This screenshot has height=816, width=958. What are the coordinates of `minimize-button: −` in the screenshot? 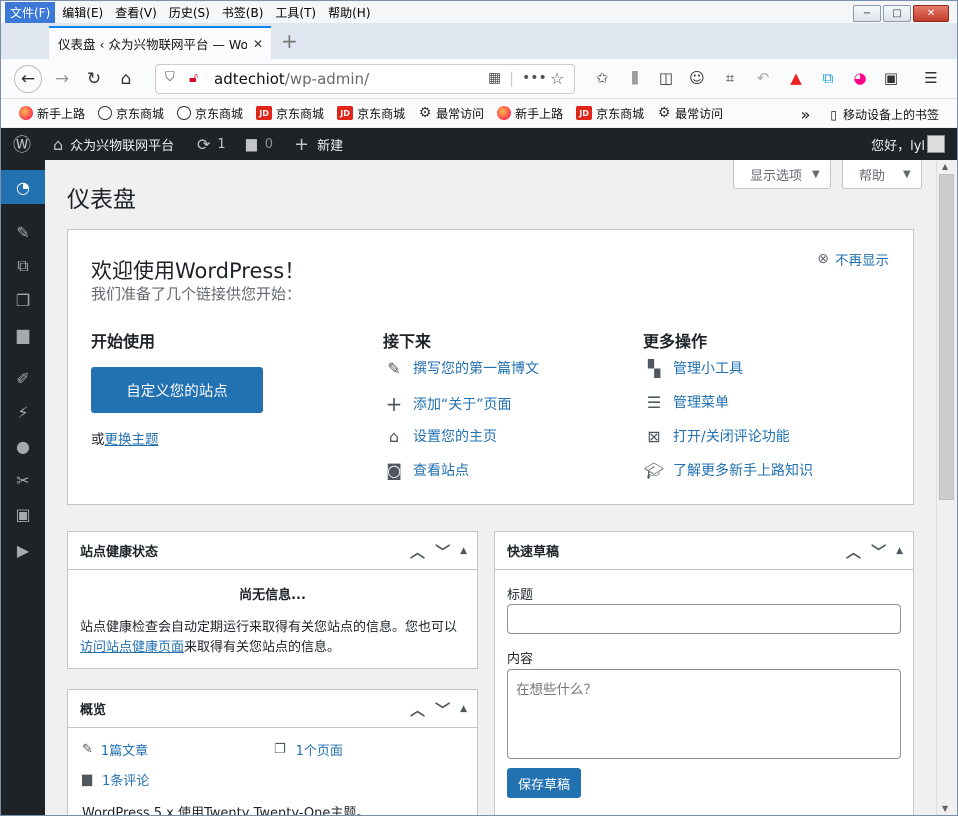 It's located at (867, 13).